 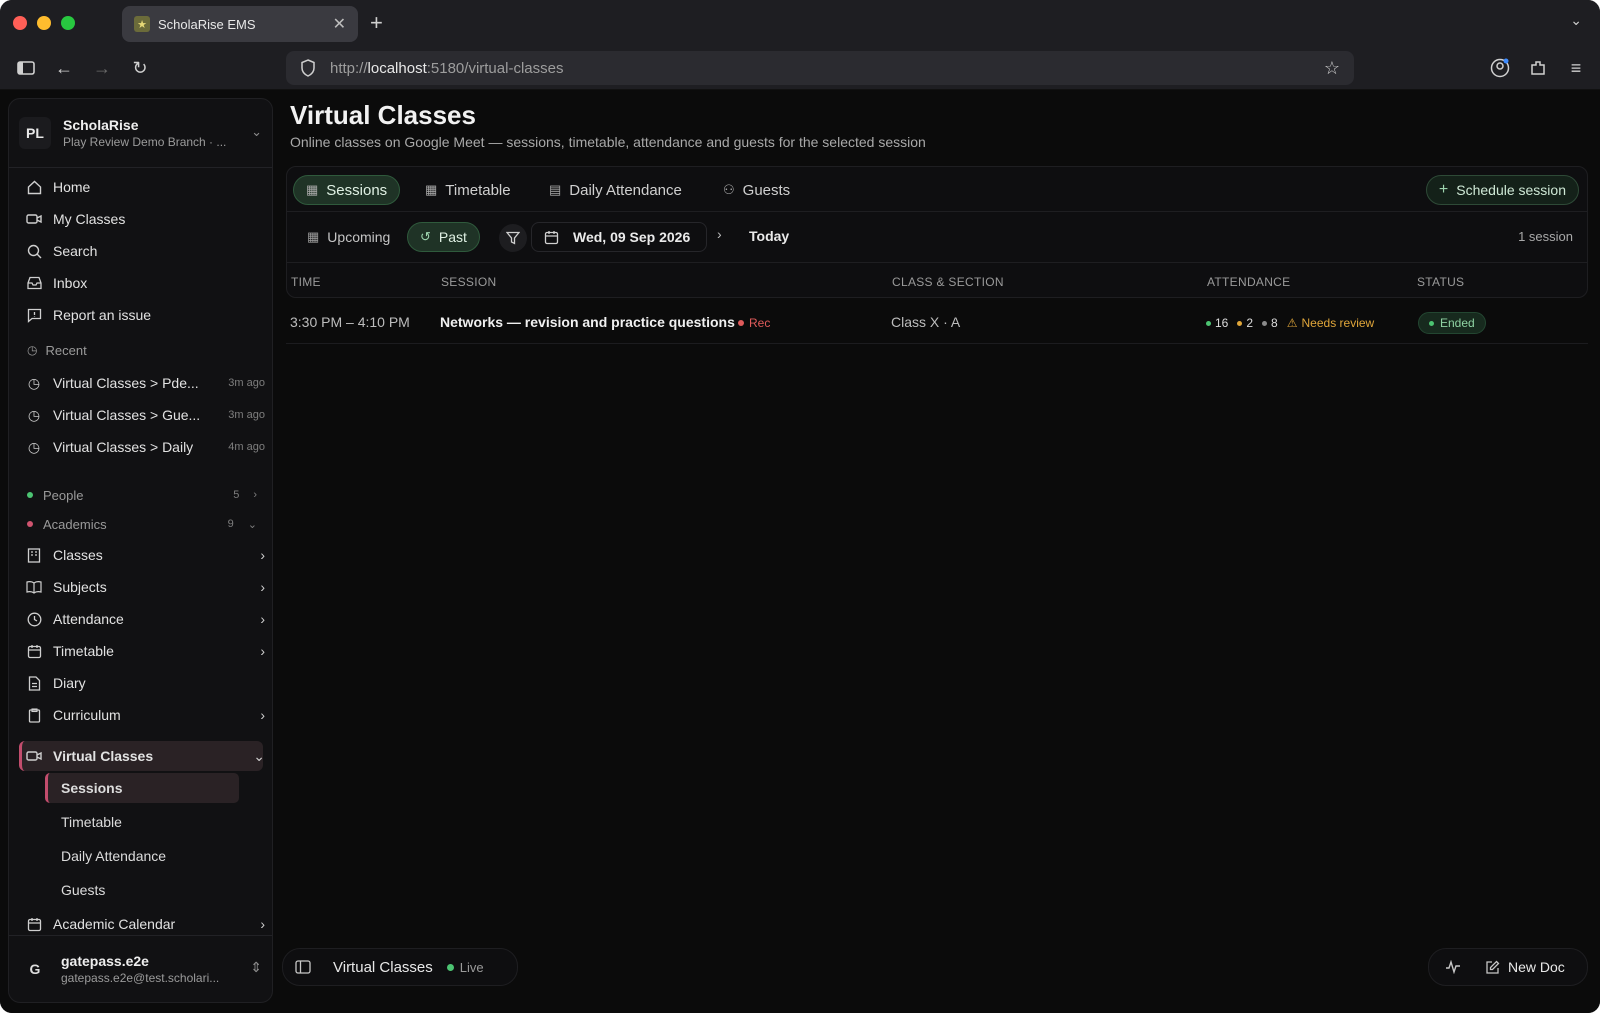 What do you see at coordinates (91, 822) in the screenshot?
I see `sidebar-subitem-timetable: Timetable` at bounding box center [91, 822].